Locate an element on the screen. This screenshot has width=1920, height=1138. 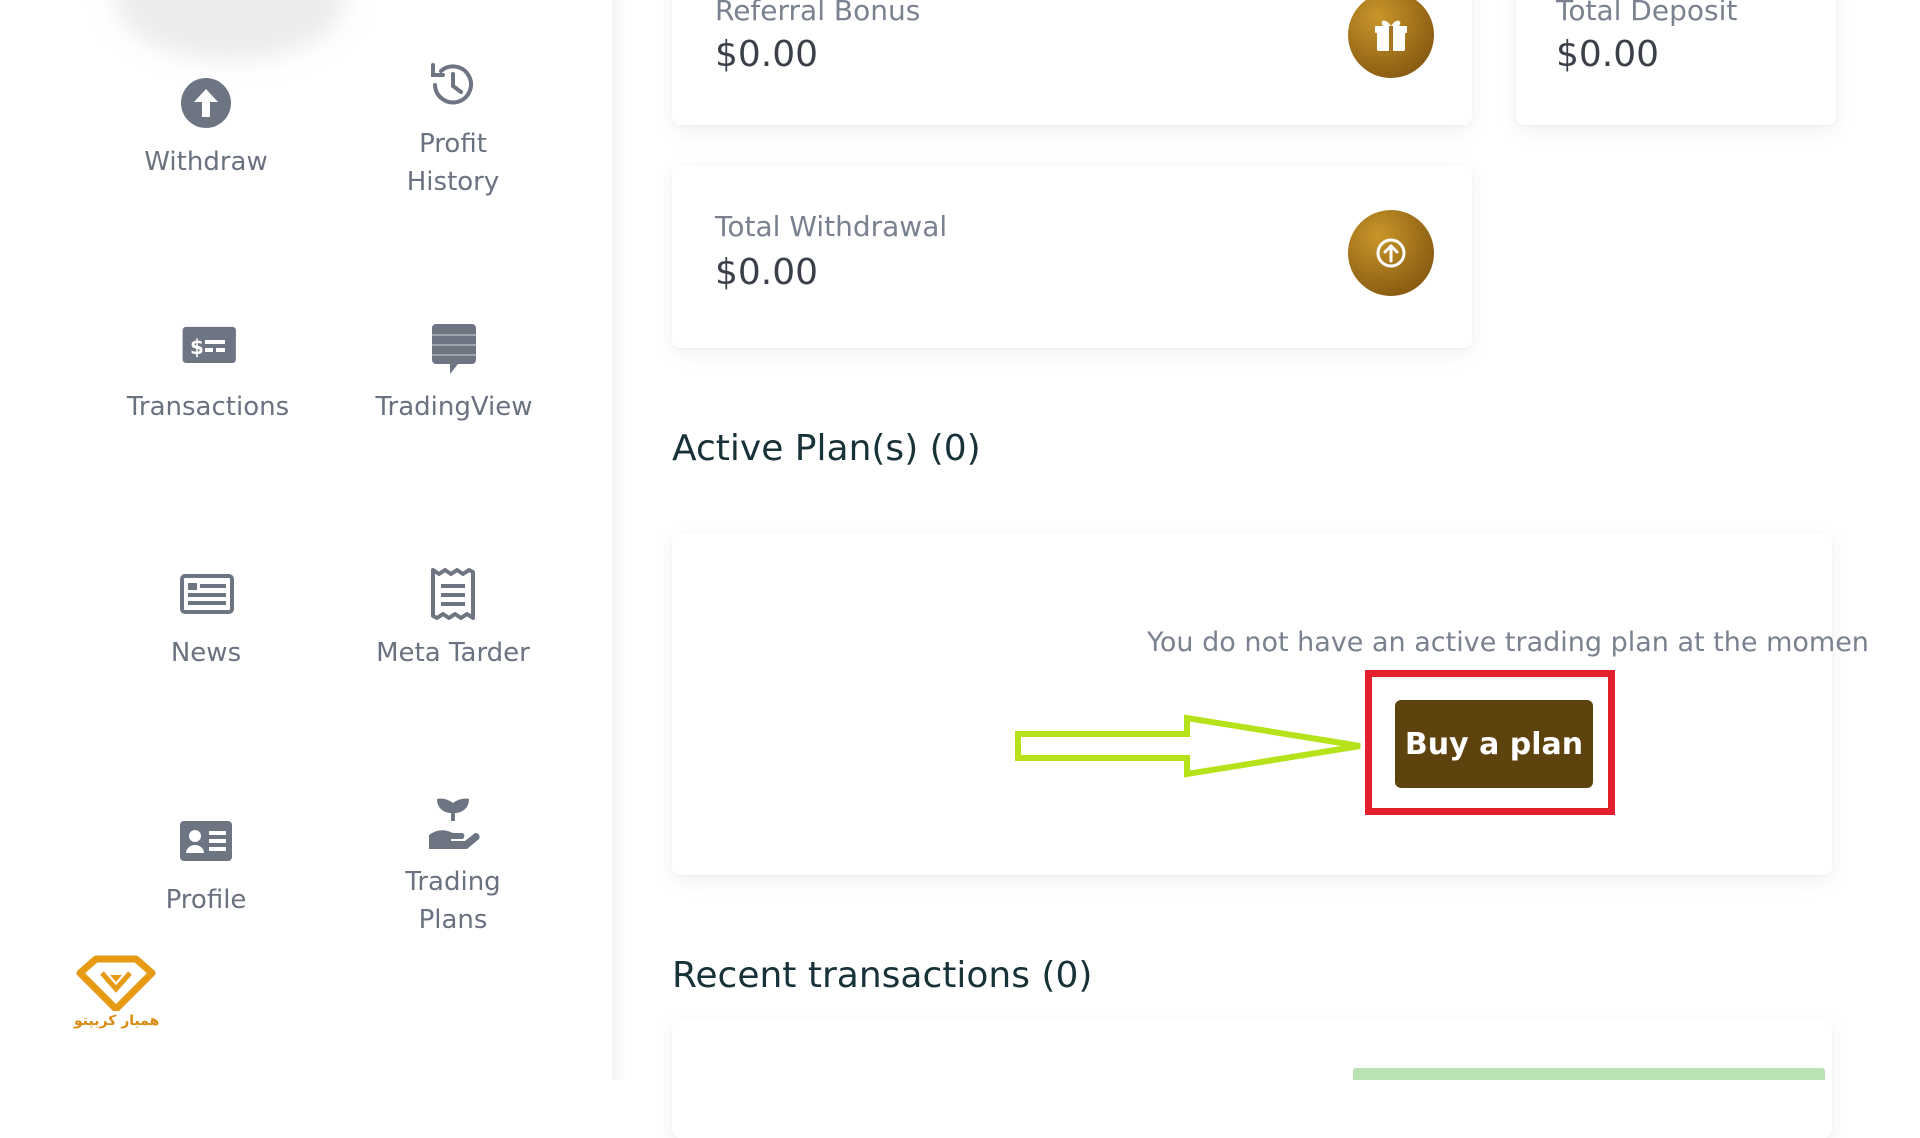
active-plans-title: Active Plan(s) (0) is located at coordinates (826, 448).